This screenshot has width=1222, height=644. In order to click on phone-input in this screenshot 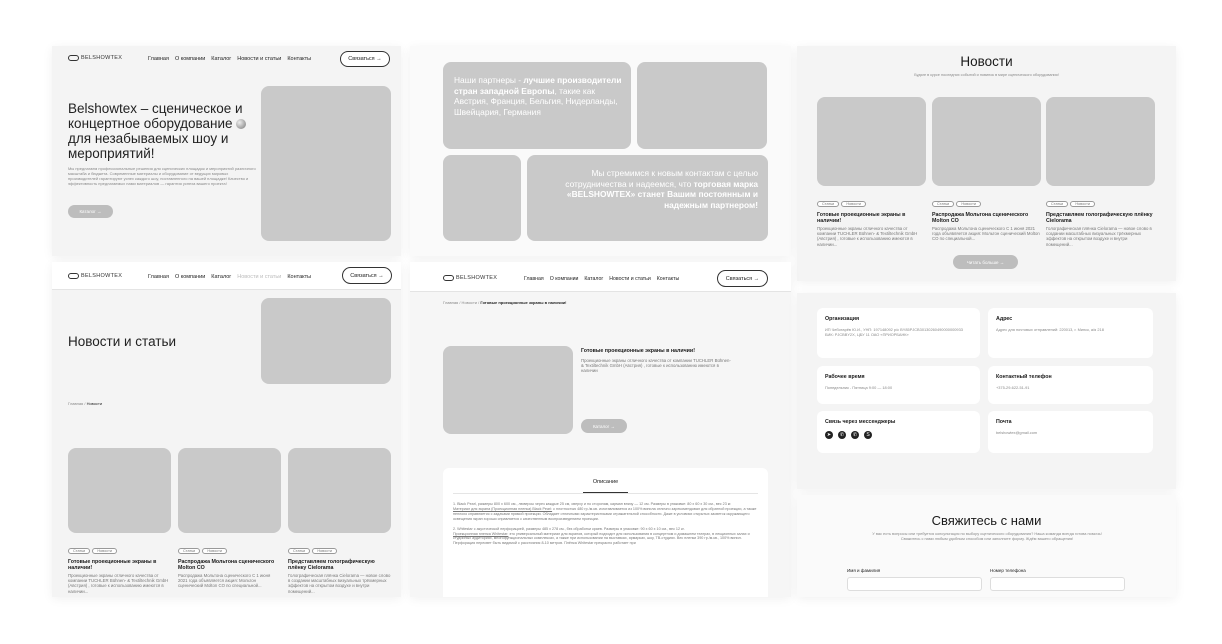, I will do `click(1057, 584)`.